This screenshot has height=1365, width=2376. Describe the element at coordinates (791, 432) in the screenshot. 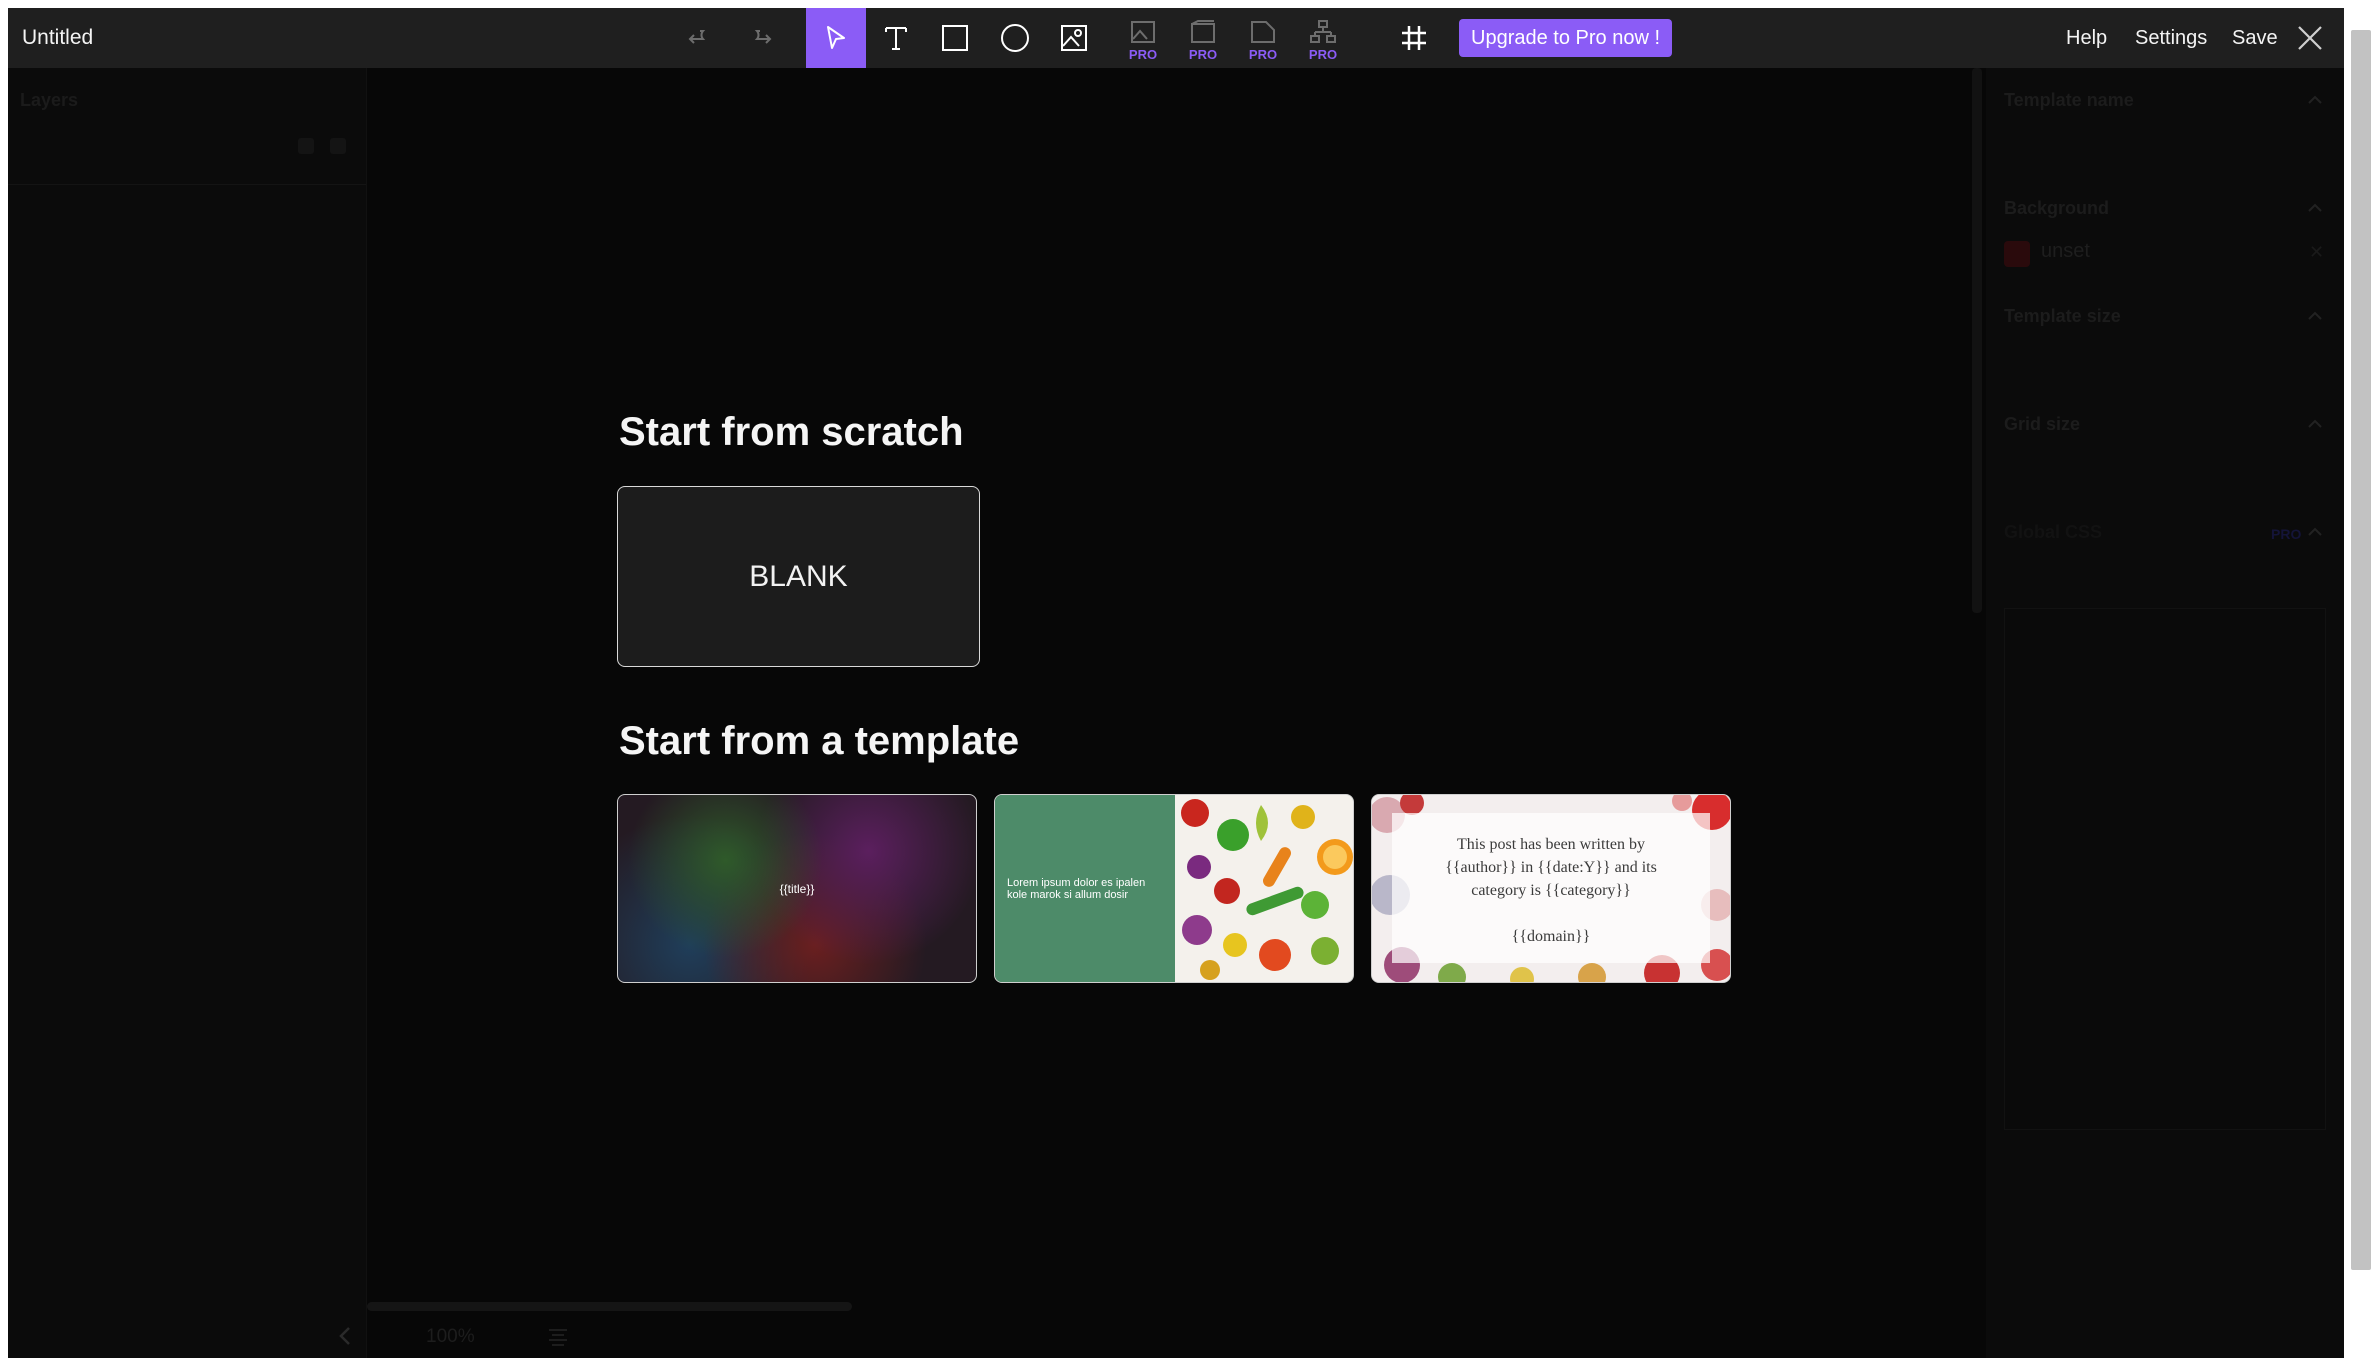

I see `scratch-heading: Start from scratch` at that location.